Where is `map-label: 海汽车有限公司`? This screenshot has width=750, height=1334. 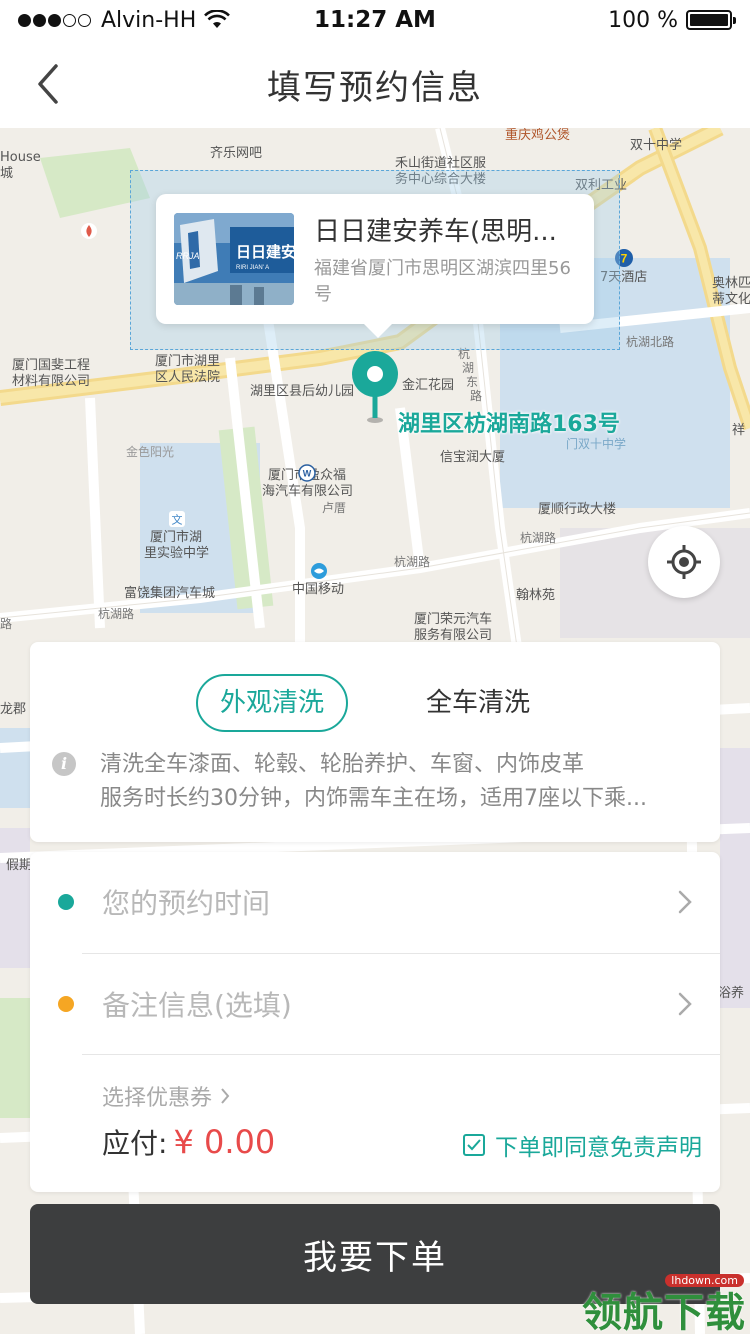 map-label: 海汽车有限公司 is located at coordinates (308, 491).